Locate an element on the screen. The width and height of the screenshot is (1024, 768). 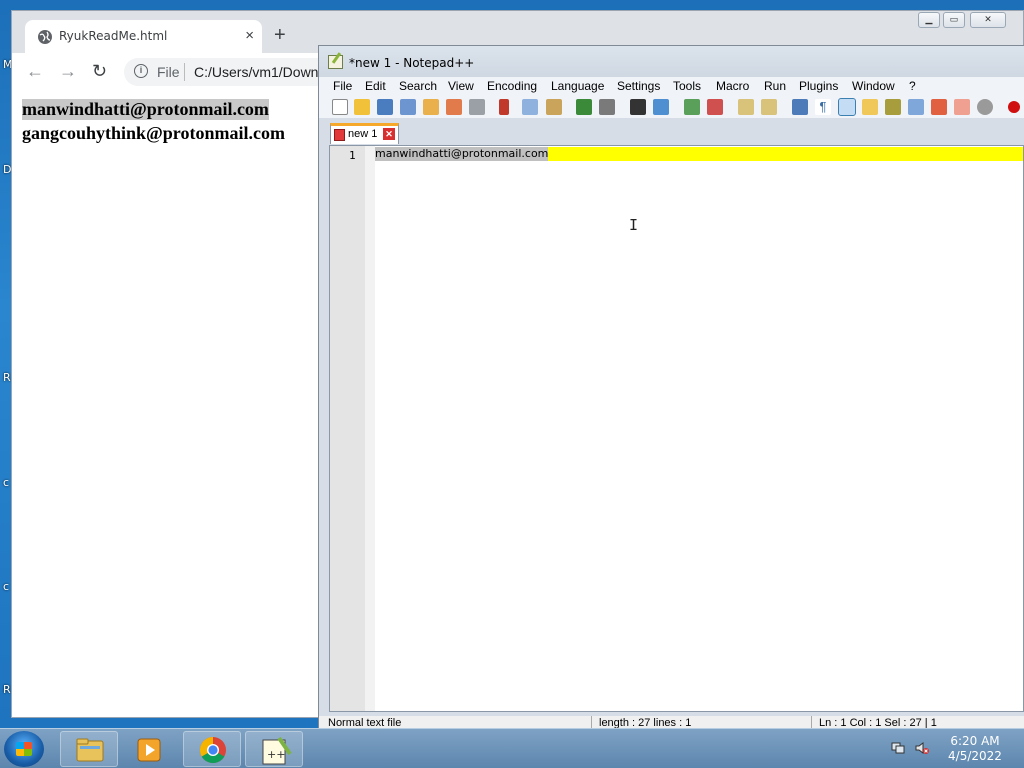
address-scheme: File is located at coordinates (168, 72).